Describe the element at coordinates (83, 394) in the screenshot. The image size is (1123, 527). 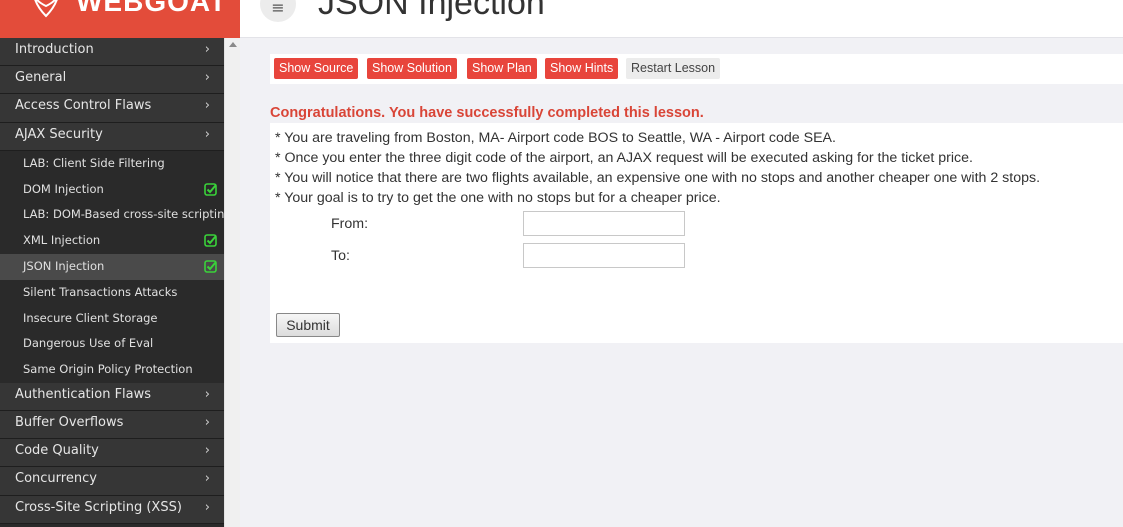
I see `category-label: Authentication Flaws` at that location.